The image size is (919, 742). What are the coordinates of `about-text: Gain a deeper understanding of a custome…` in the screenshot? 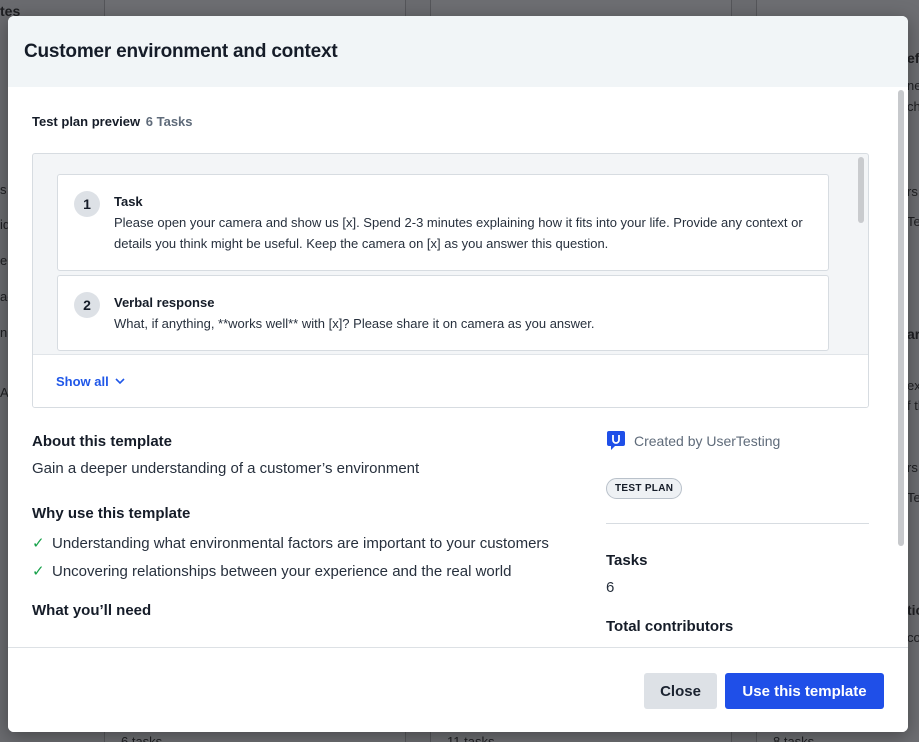 It's located at (226, 468).